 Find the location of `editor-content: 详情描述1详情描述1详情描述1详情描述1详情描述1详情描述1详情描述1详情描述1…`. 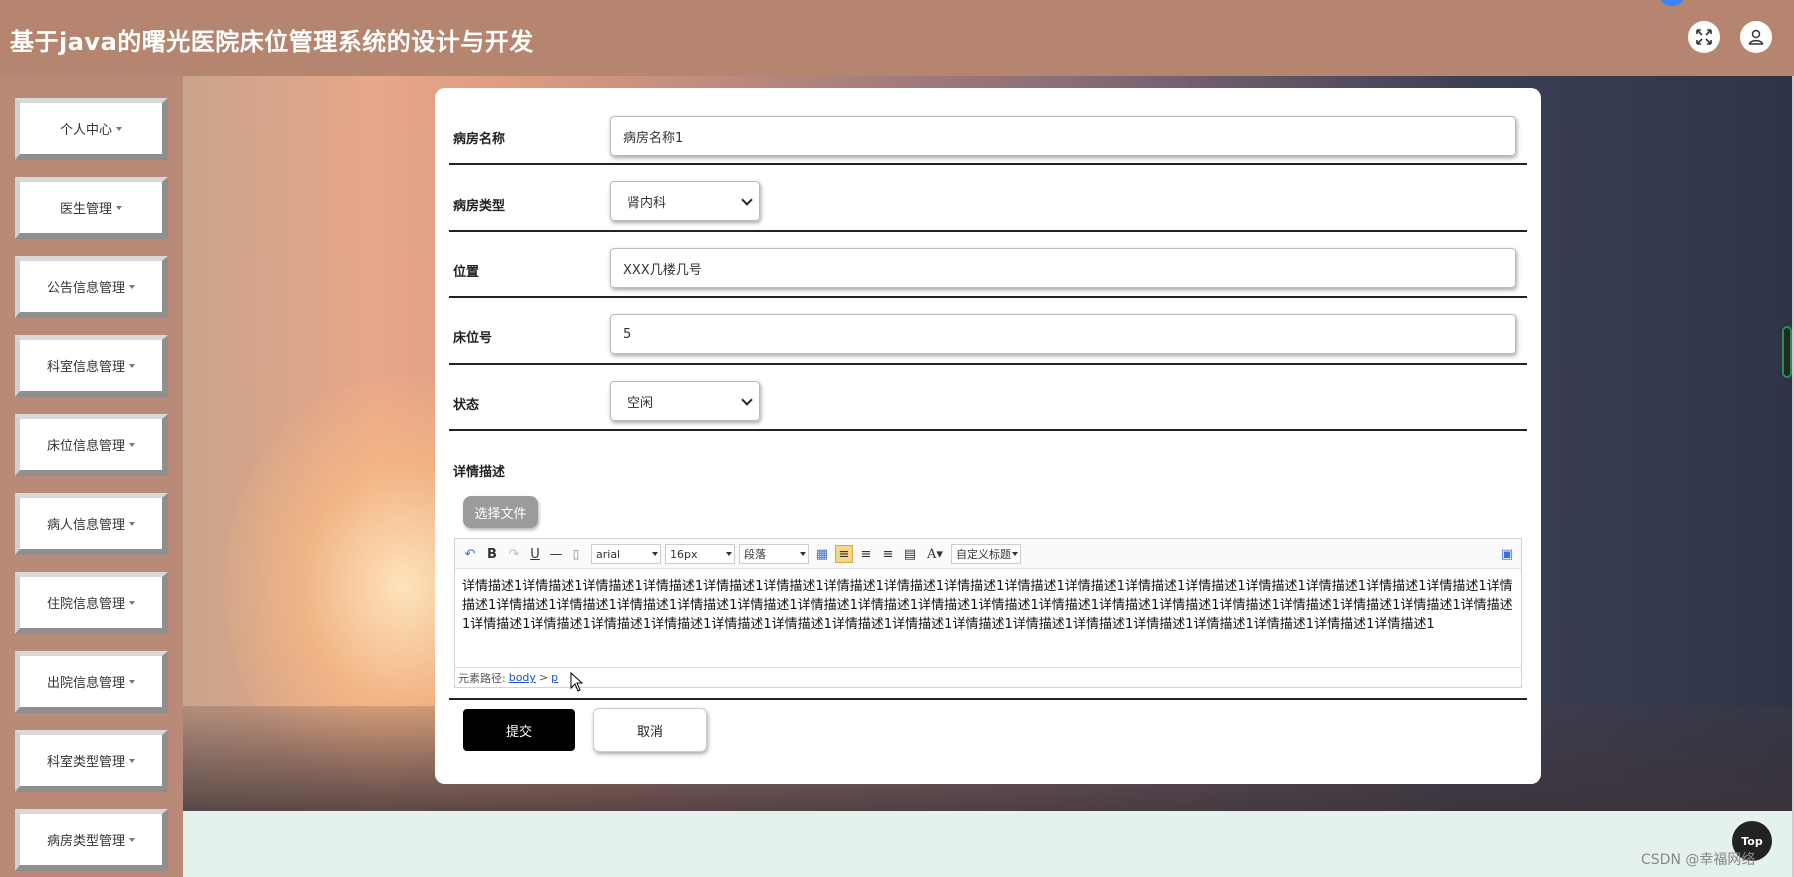

editor-content: 详情描述1详情描述1详情描述1详情描述1详情描述1详情描述1详情描述1详情描述1… is located at coordinates (989, 605).